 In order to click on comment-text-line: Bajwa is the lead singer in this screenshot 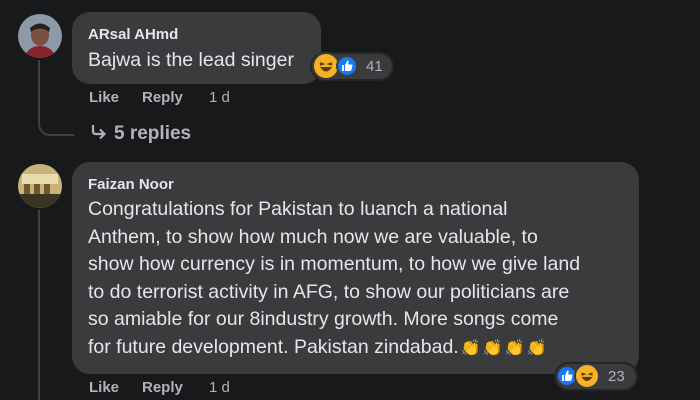, I will do `click(191, 60)`.